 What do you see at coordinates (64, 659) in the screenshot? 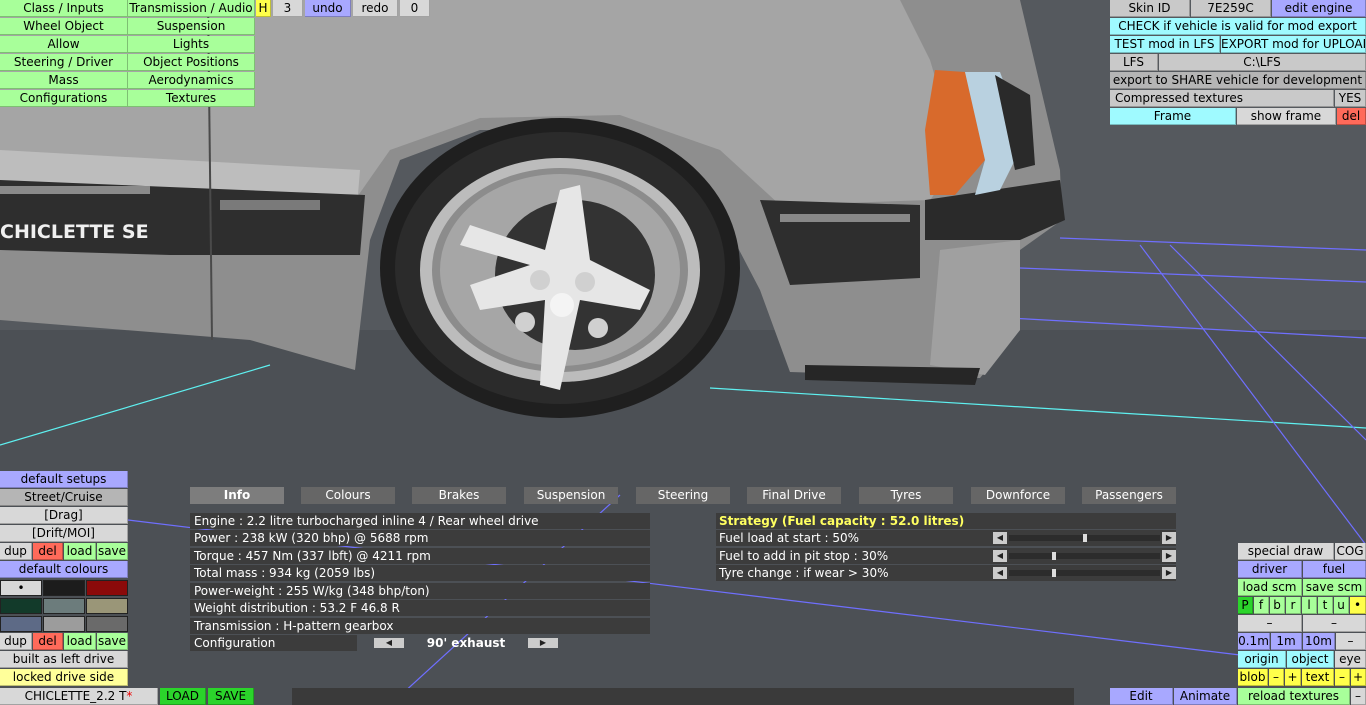
I see `built-as-left-drive-button: built as left drive` at bounding box center [64, 659].